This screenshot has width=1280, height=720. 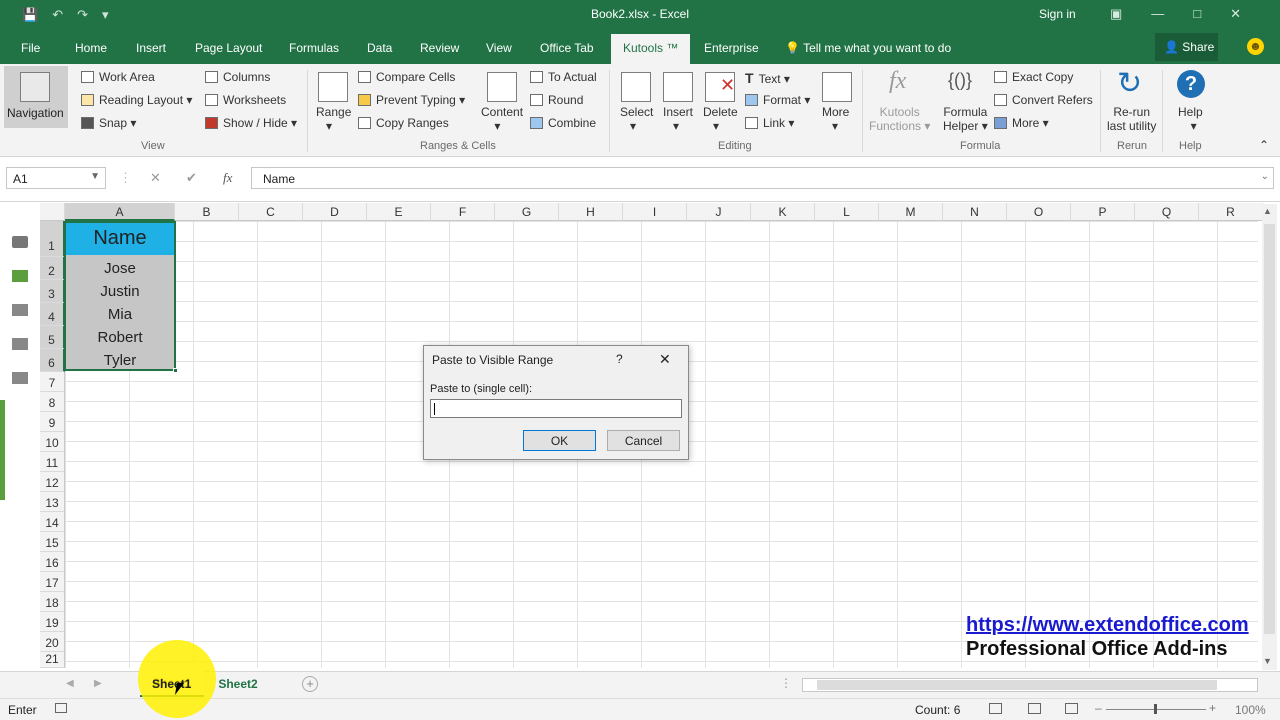 I want to click on compare-cells-button: Compare Cells, so click(x=406, y=77).